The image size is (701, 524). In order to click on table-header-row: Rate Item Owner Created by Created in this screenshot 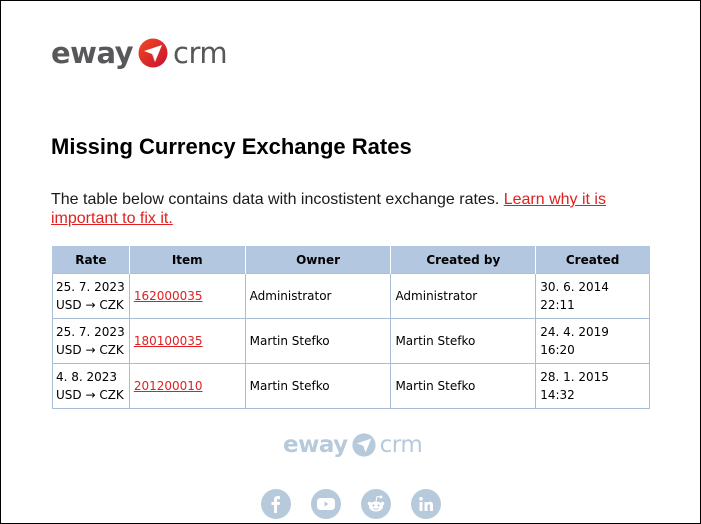, I will do `click(351, 260)`.